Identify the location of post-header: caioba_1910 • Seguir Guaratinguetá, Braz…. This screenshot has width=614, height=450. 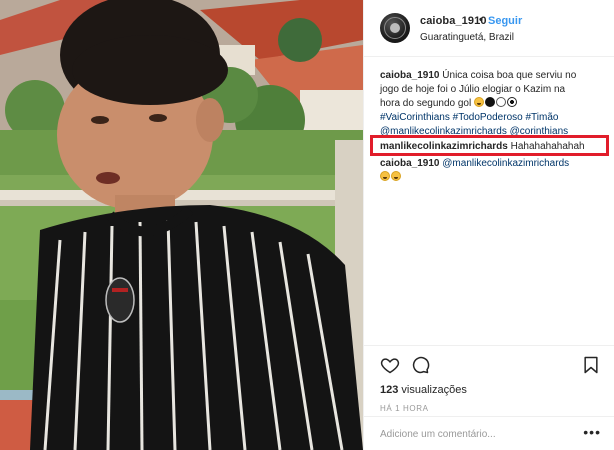
(489, 28).